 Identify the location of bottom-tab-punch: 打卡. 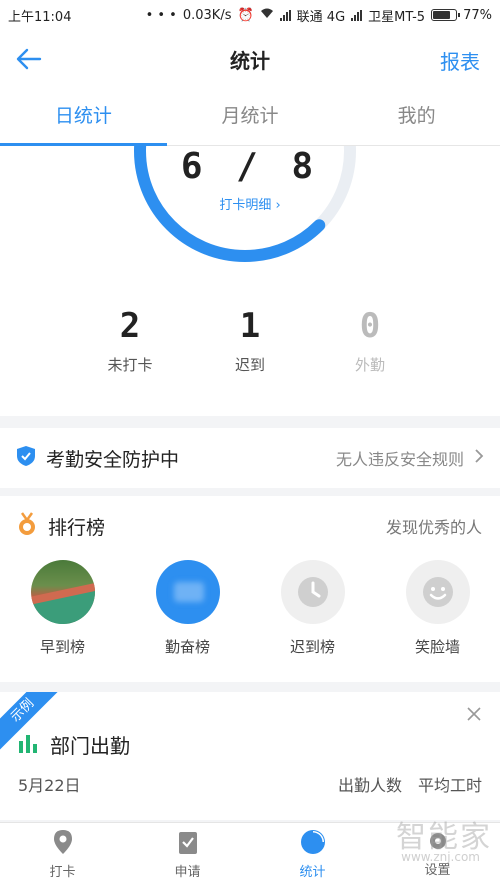
(62, 851).